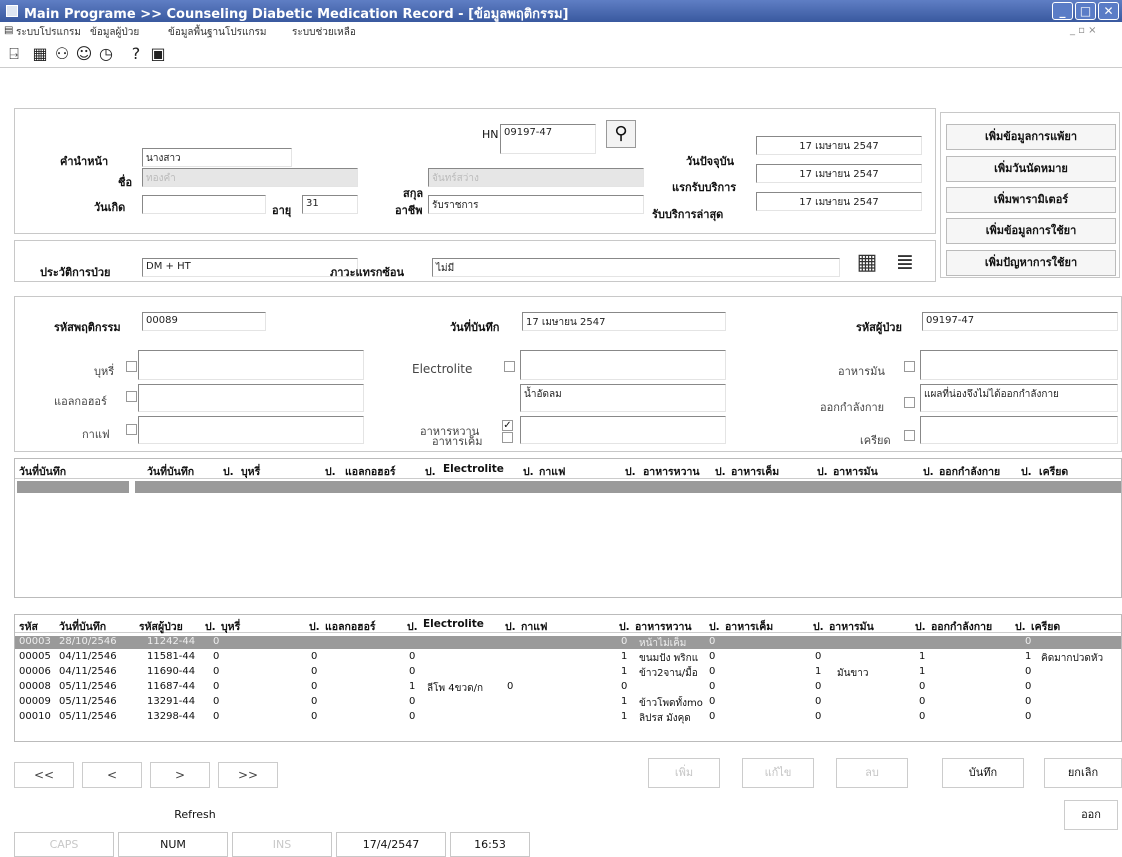 The width and height of the screenshot is (1122, 857). Describe the element at coordinates (248, 775) in the screenshot. I see `last-record-button: >>` at that location.